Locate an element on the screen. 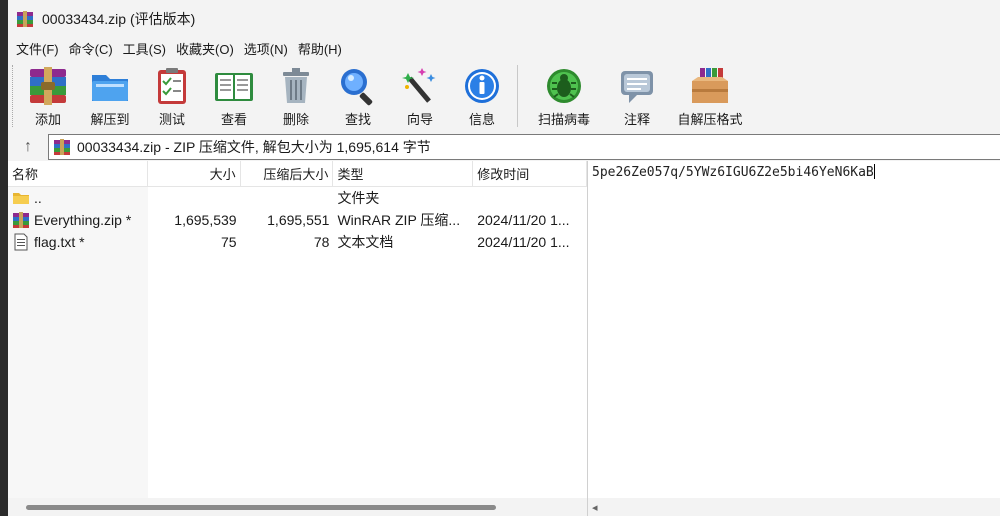 The width and height of the screenshot is (1000, 516). file-list-horizontal-scrollbar is located at coordinates (297, 507).